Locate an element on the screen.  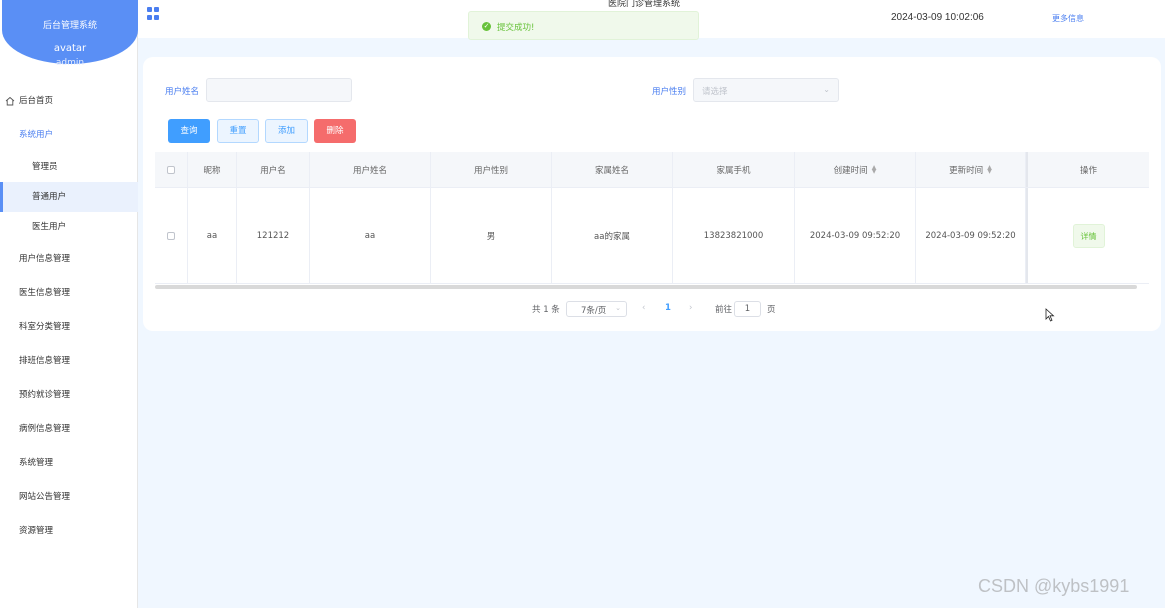
avatar-alt-text: avatar is located at coordinates (70, 48).